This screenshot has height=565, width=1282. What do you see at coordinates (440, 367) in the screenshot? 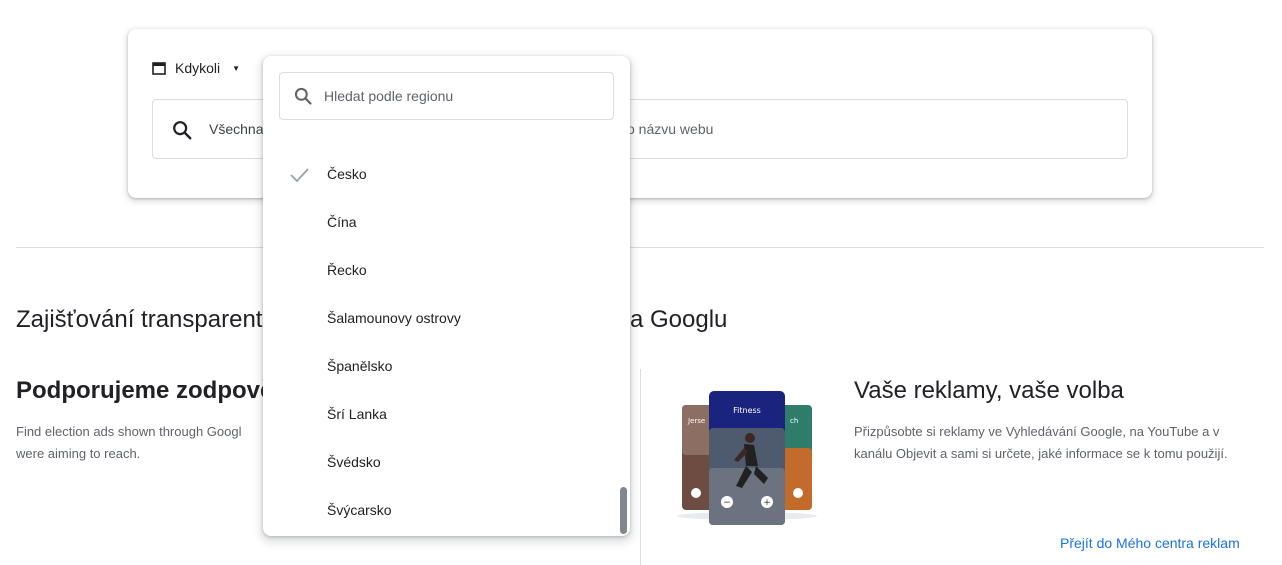
I see `region-option-spanelsko: Španělsko` at bounding box center [440, 367].